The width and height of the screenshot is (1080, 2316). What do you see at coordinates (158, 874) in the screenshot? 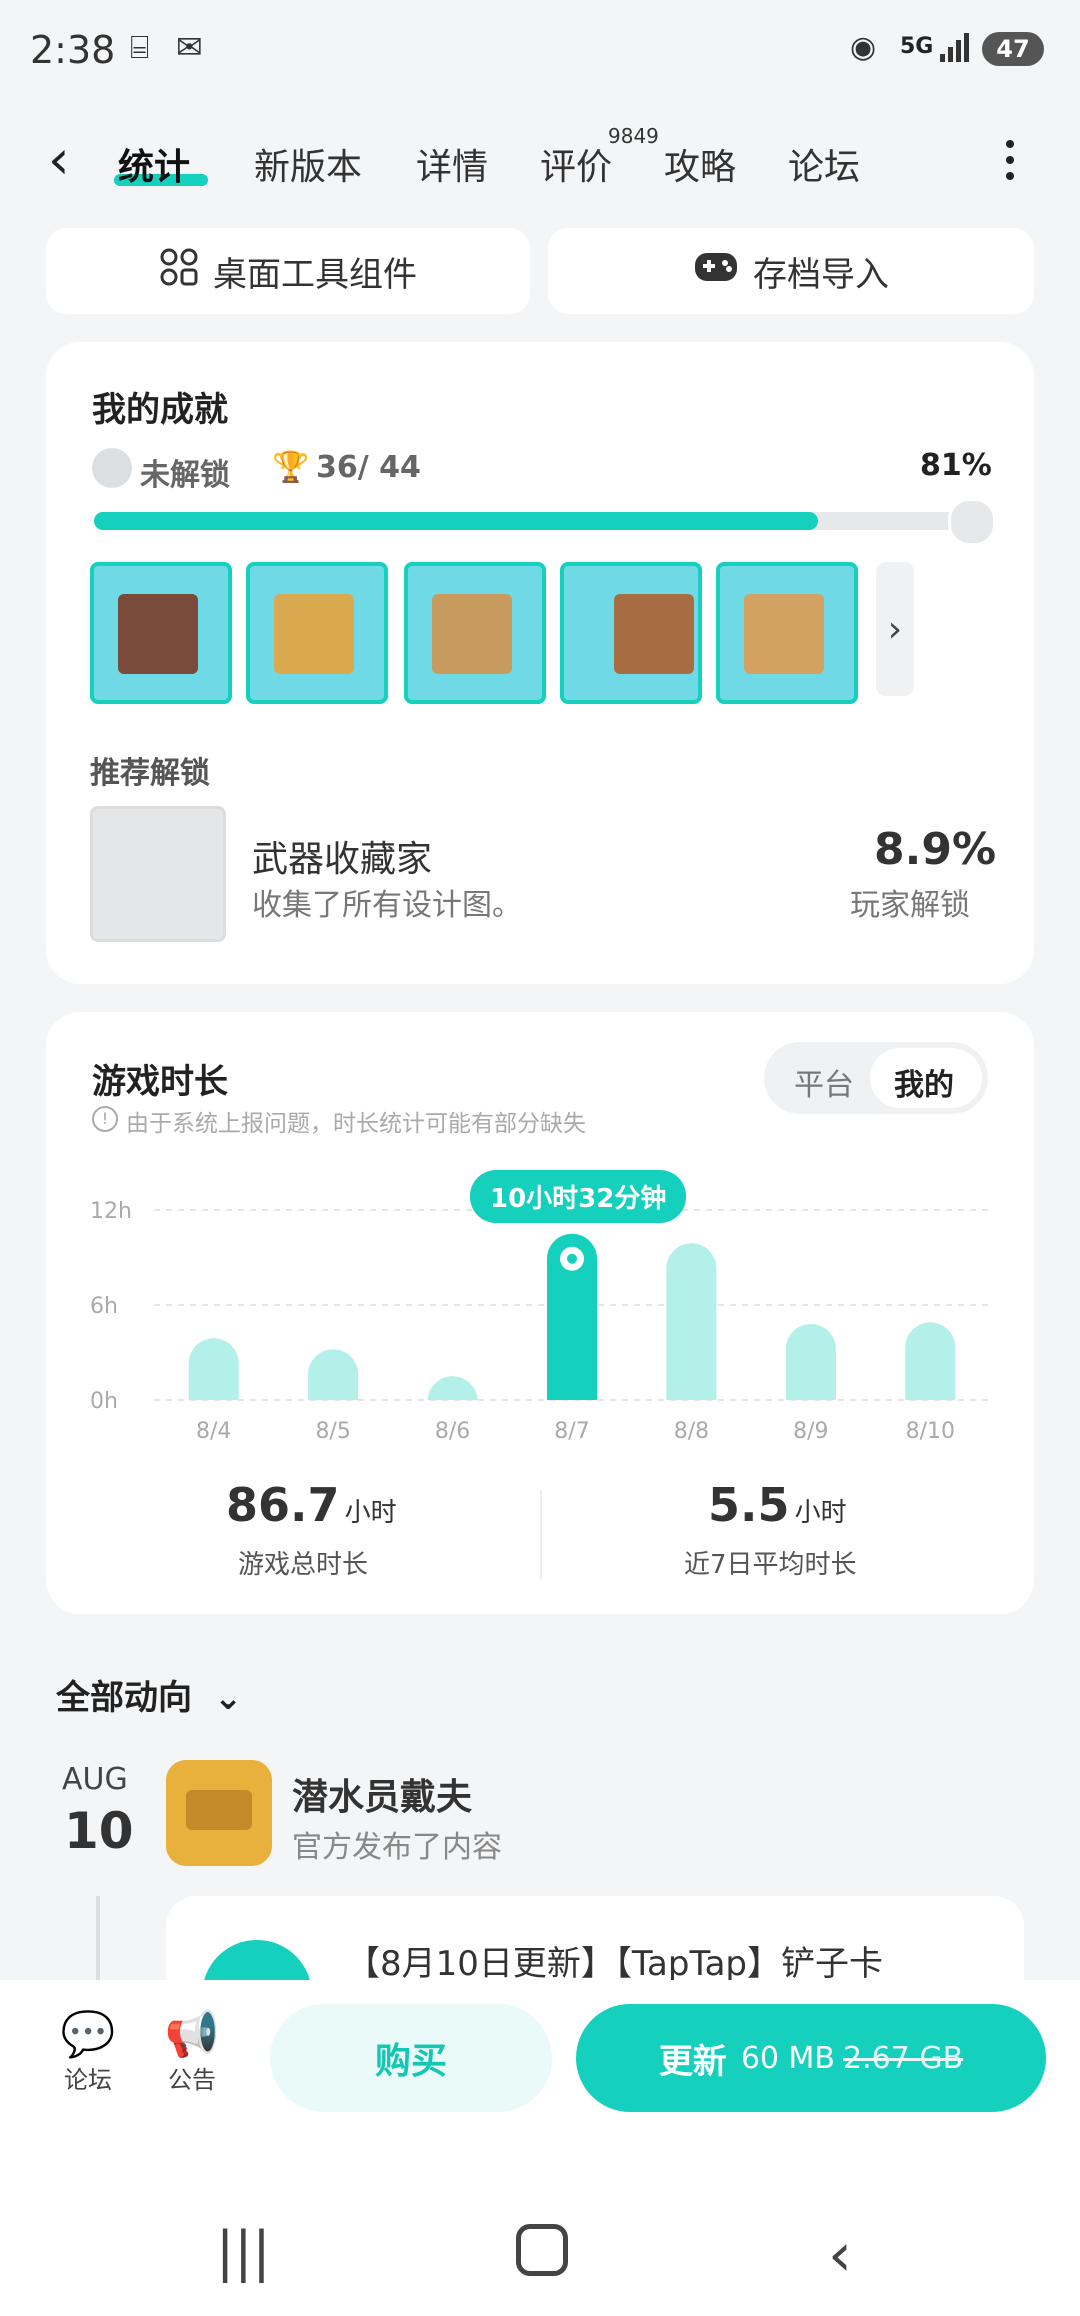
I see `recommend-achievement-icon` at bounding box center [158, 874].